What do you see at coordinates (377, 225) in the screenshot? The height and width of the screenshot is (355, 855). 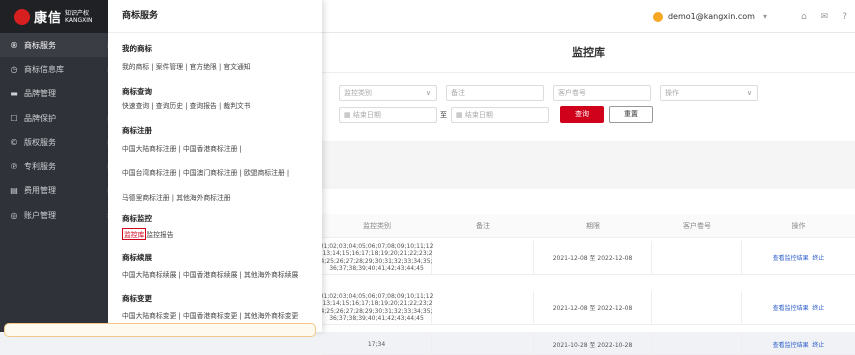 I see `column-header: 监控类别` at bounding box center [377, 225].